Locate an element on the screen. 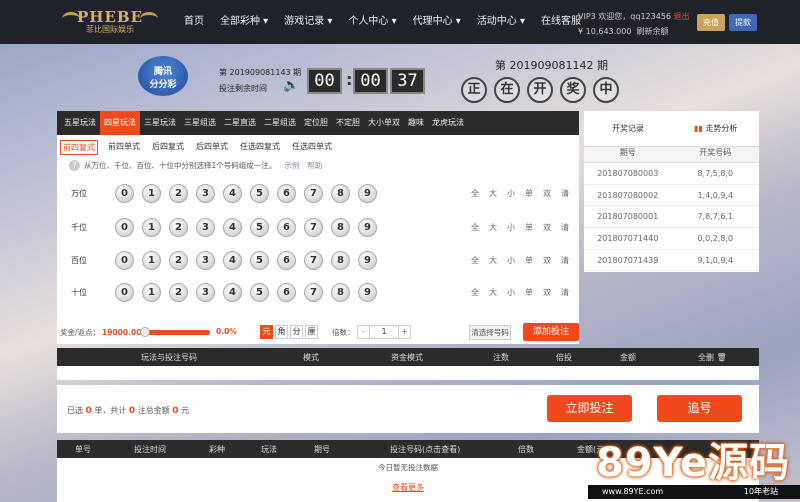 The width and height of the screenshot is (800, 502). tab-three-star-group: 三星组选 is located at coordinates (200, 123).